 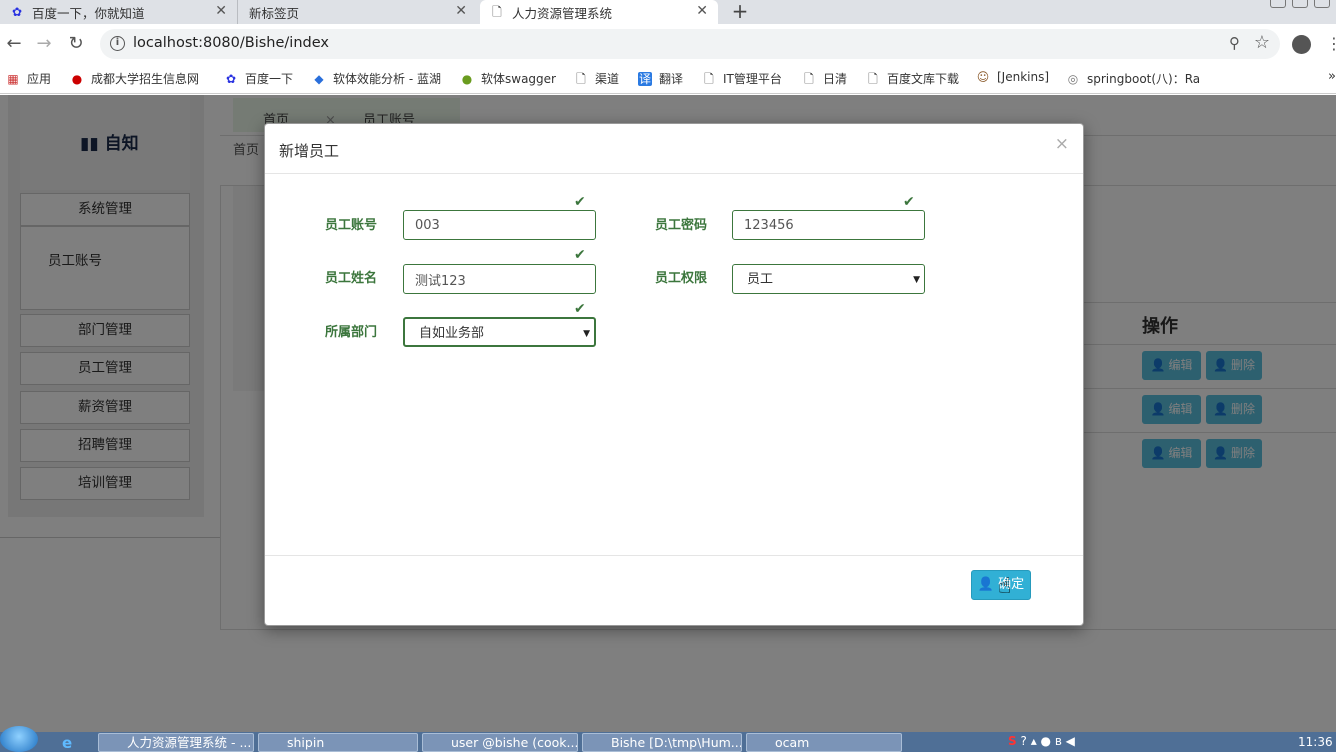 What do you see at coordinates (742, 78) in the screenshot?
I see `bookmark-item: 🗋 IT管理平台` at bounding box center [742, 78].